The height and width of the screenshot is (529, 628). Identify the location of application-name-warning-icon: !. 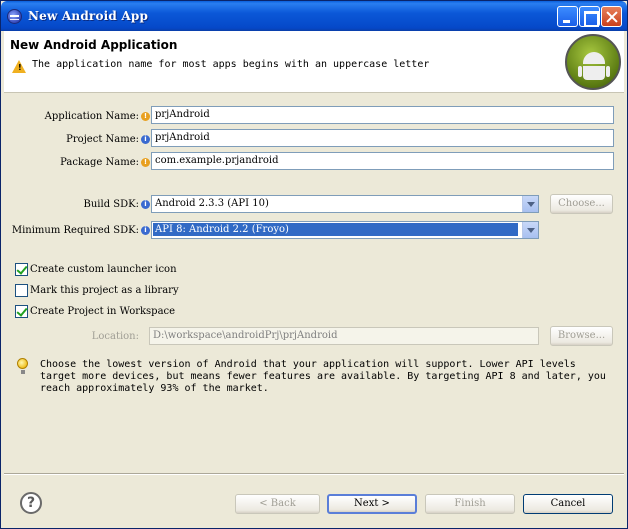
(145, 116).